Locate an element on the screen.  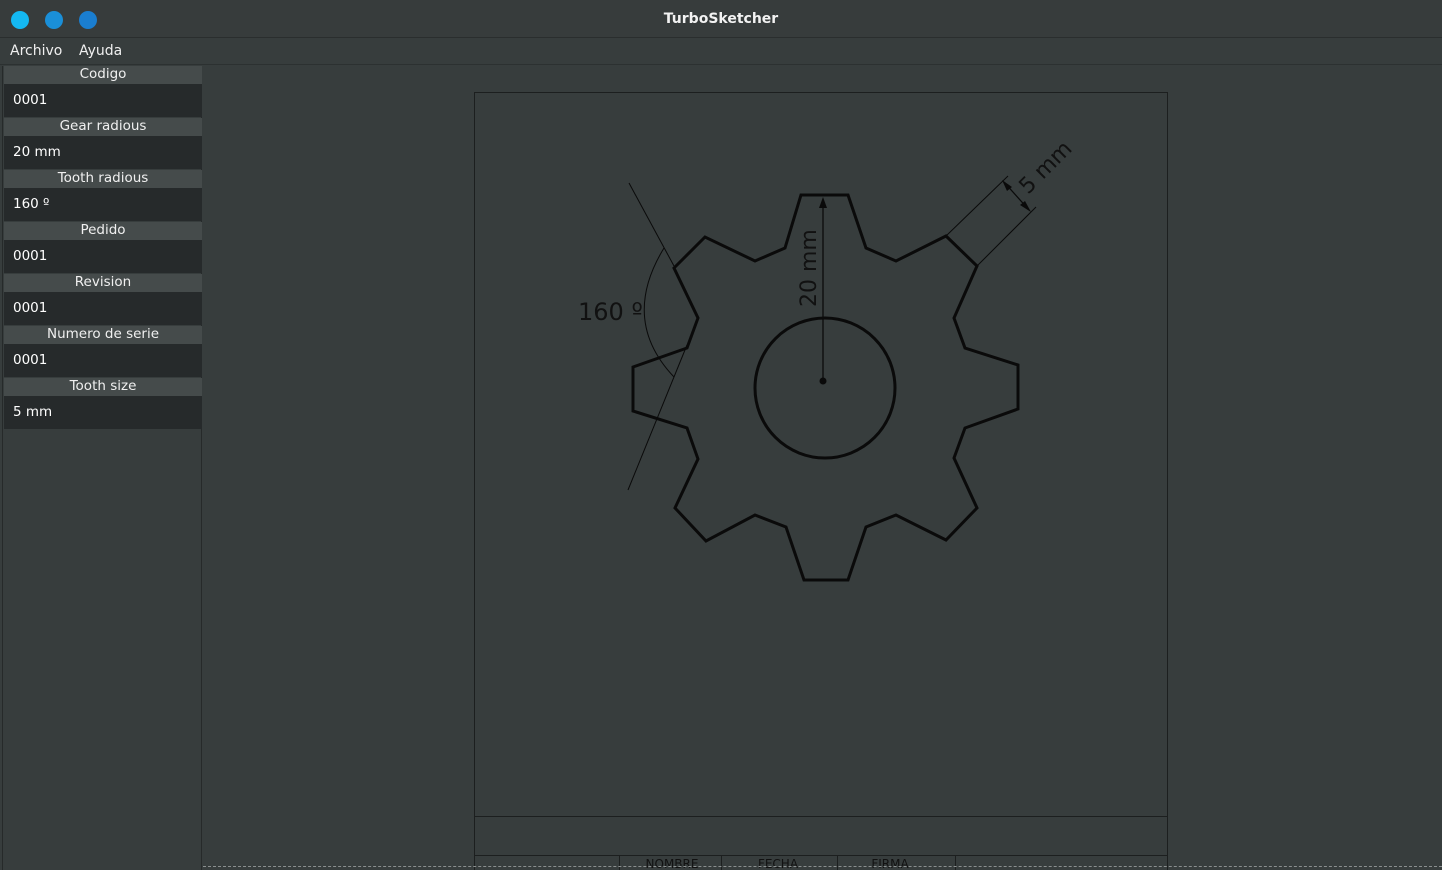
title-block-nombre: NOMBRE is located at coordinates (672, 863).